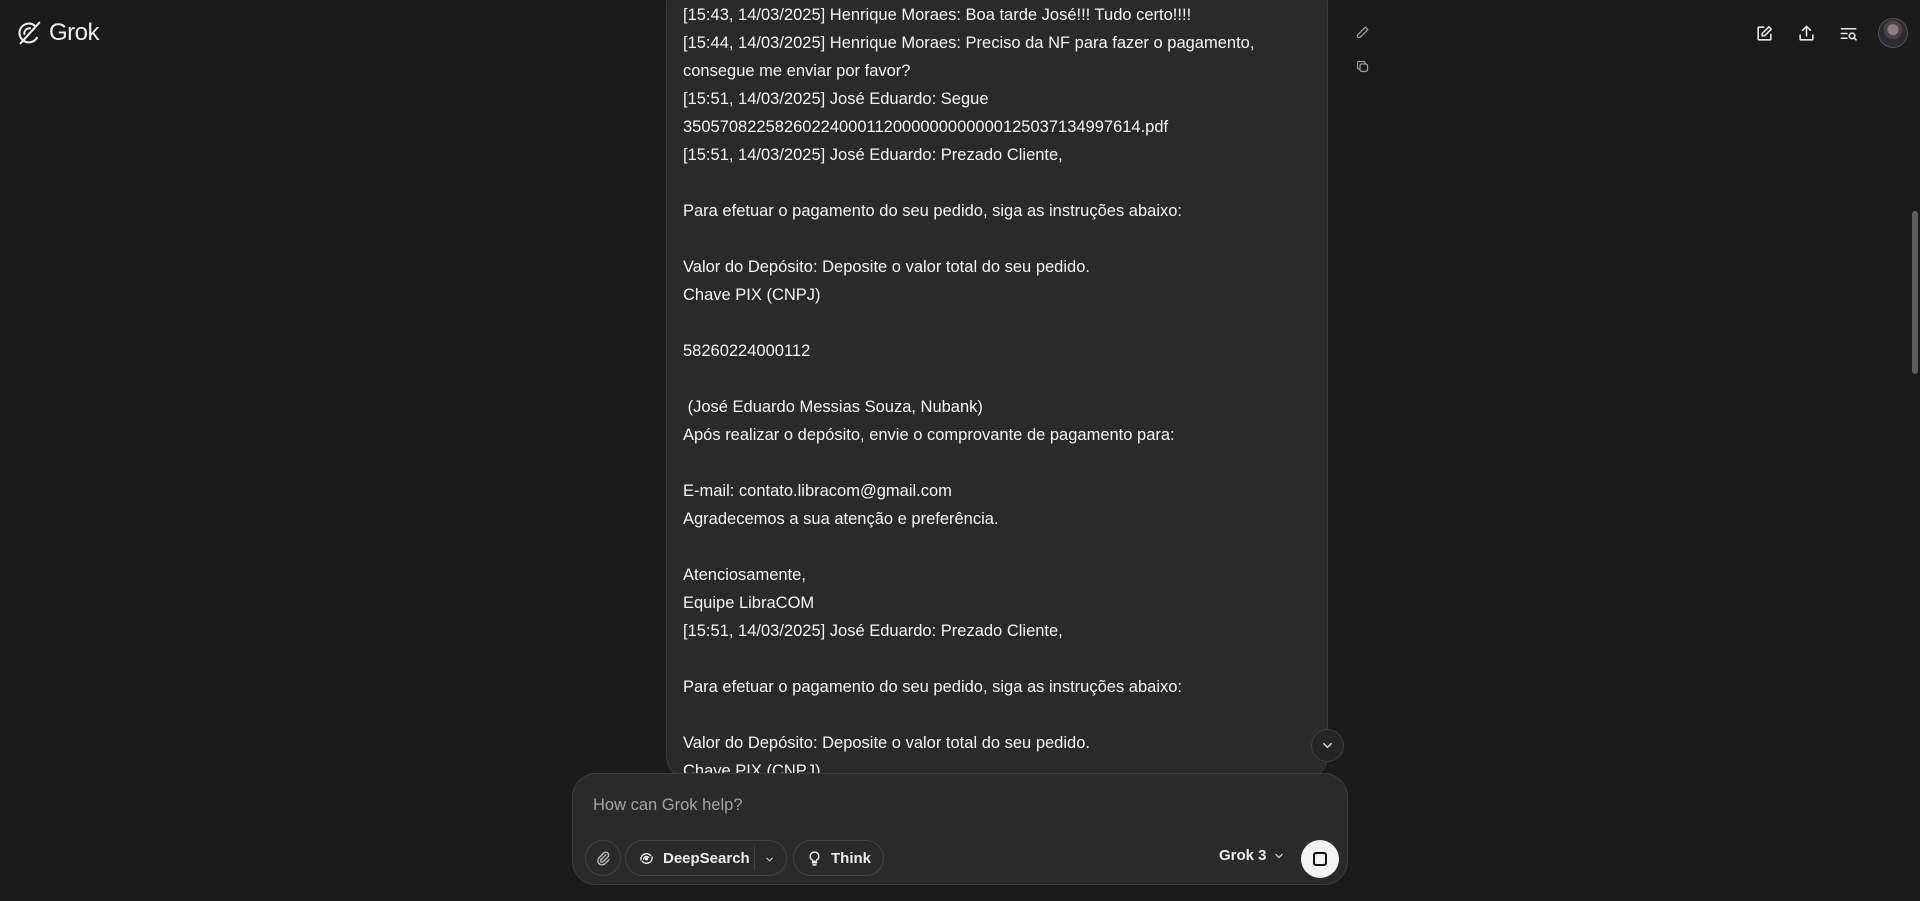 The width and height of the screenshot is (1920, 901). I want to click on pencil-square-icon, so click(1764, 33).